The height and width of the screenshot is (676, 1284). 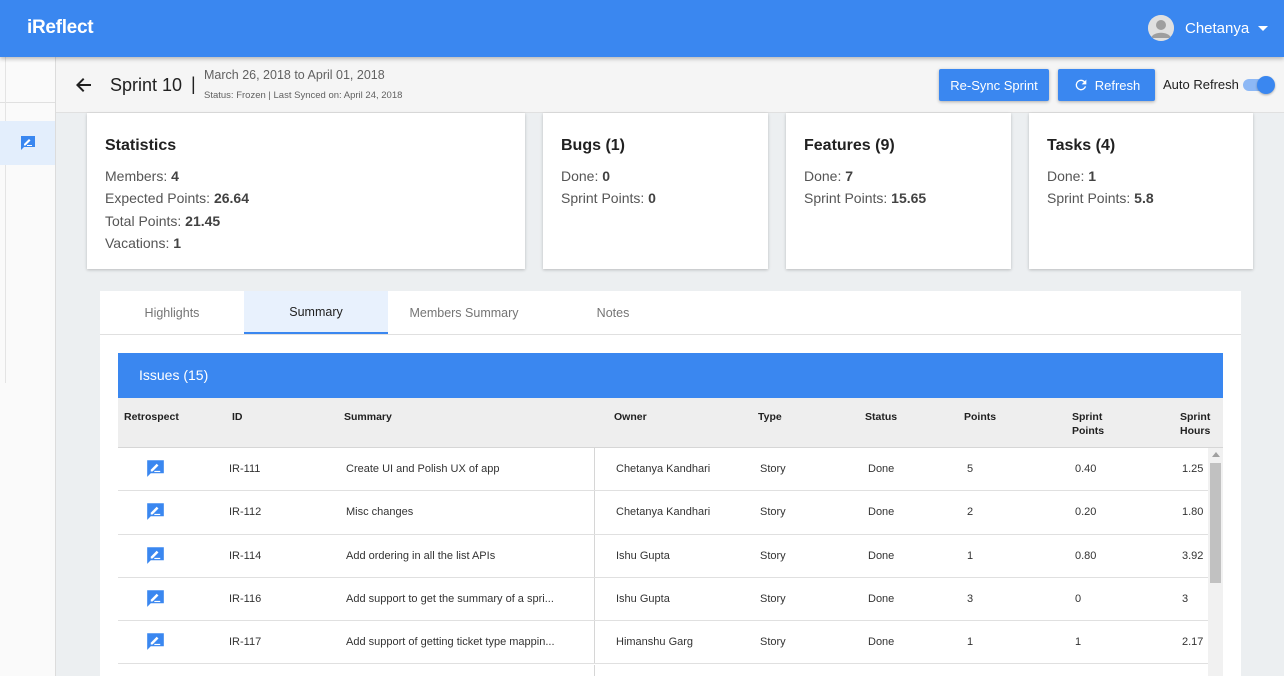 I want to click on tab-highlights: Highlights, so click(x=172, y=312).